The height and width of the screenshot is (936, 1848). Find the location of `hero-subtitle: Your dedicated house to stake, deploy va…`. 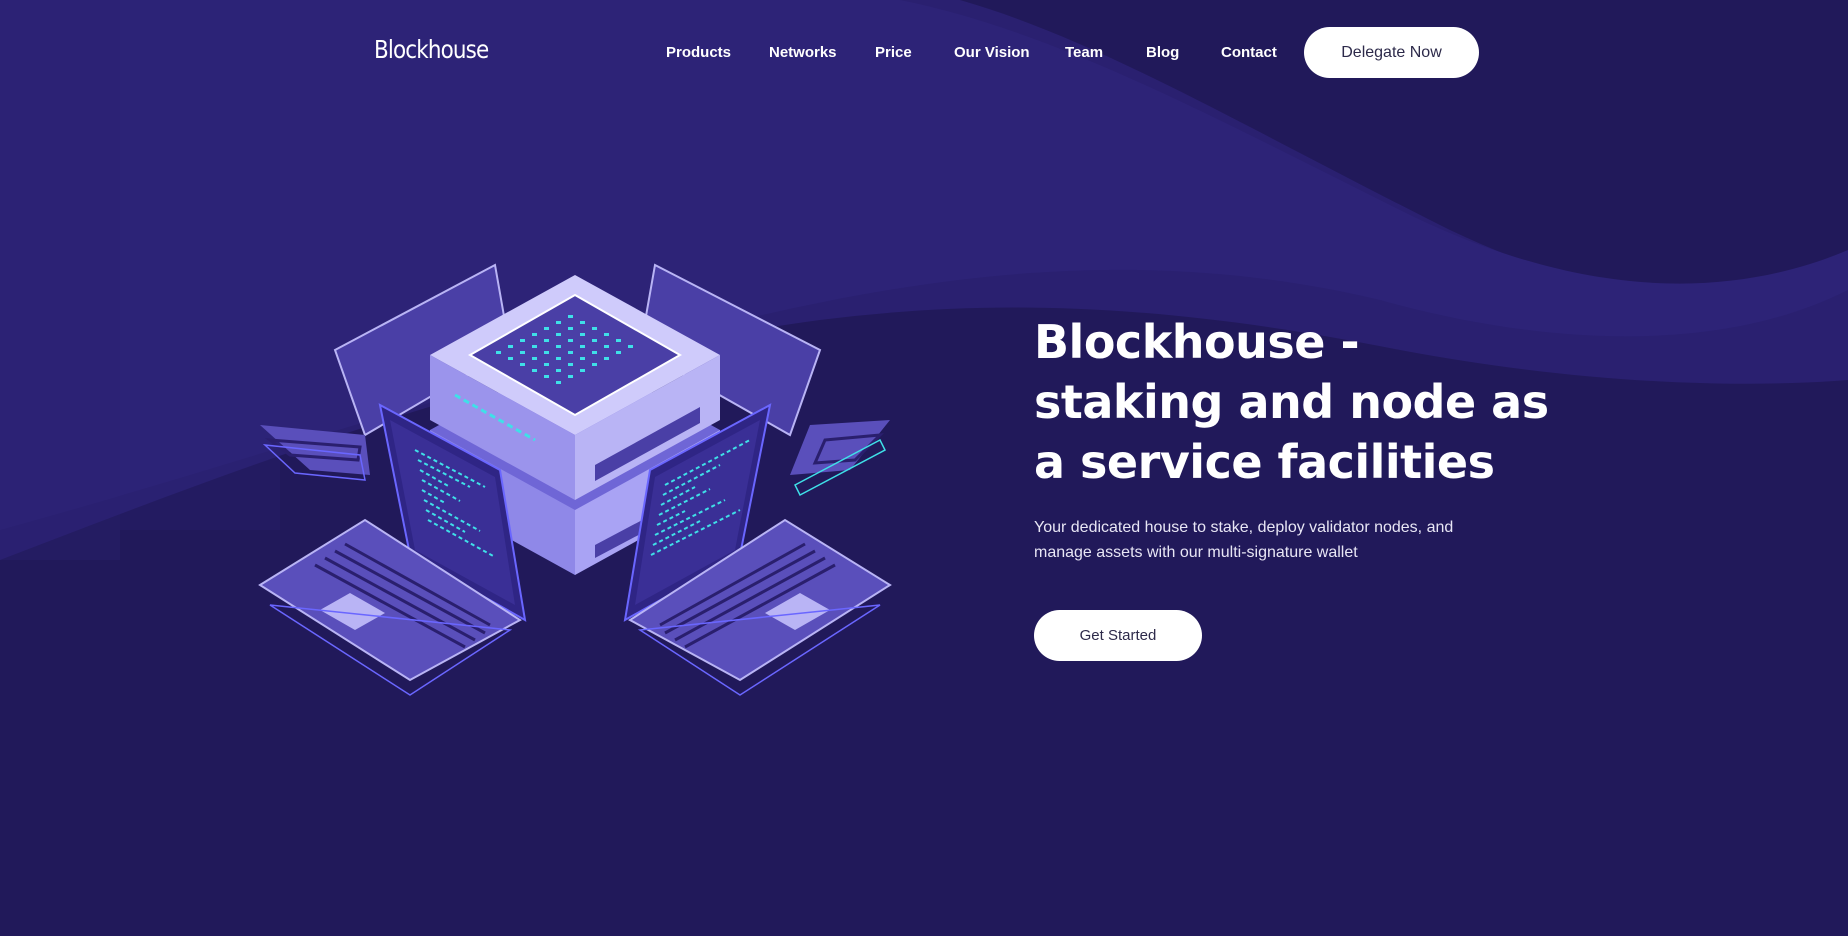

hero-subtitle: Your dedicated house to stake, deploy va… is located at coordinates (1244, 540).